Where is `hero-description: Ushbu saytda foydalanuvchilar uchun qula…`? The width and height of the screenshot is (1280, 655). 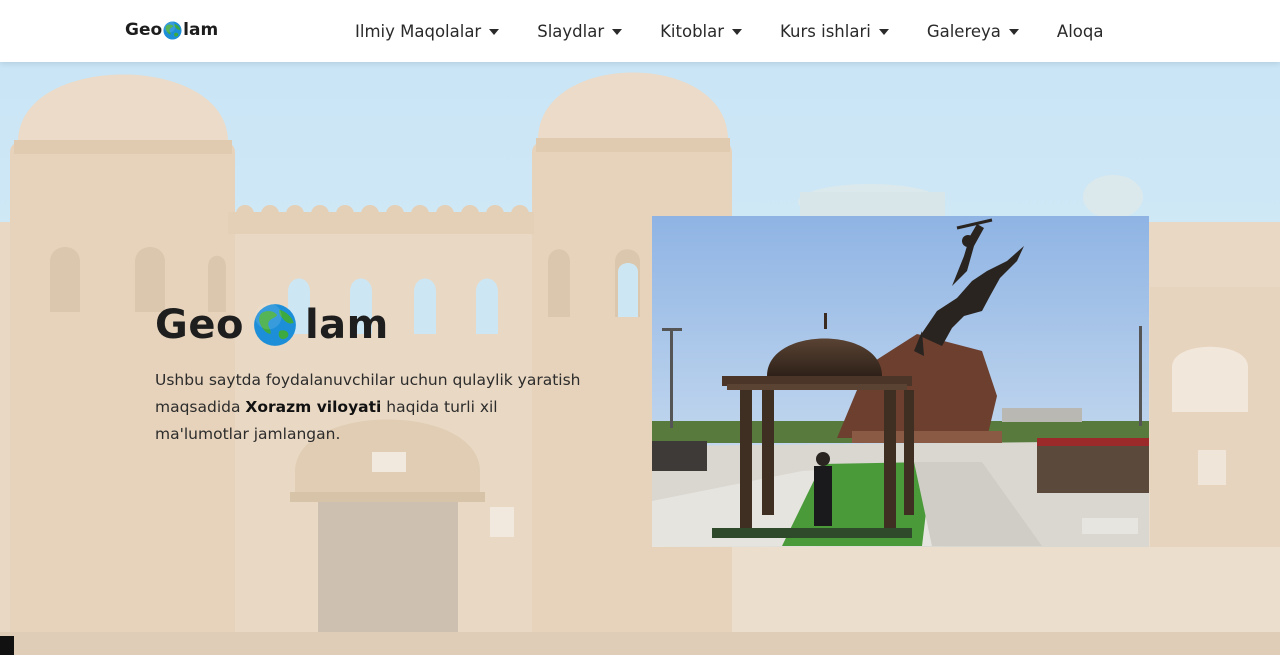
hero-description: Ushbu saytda foydalanuvchilar uchun qula… is located at coordinates (370, 407).